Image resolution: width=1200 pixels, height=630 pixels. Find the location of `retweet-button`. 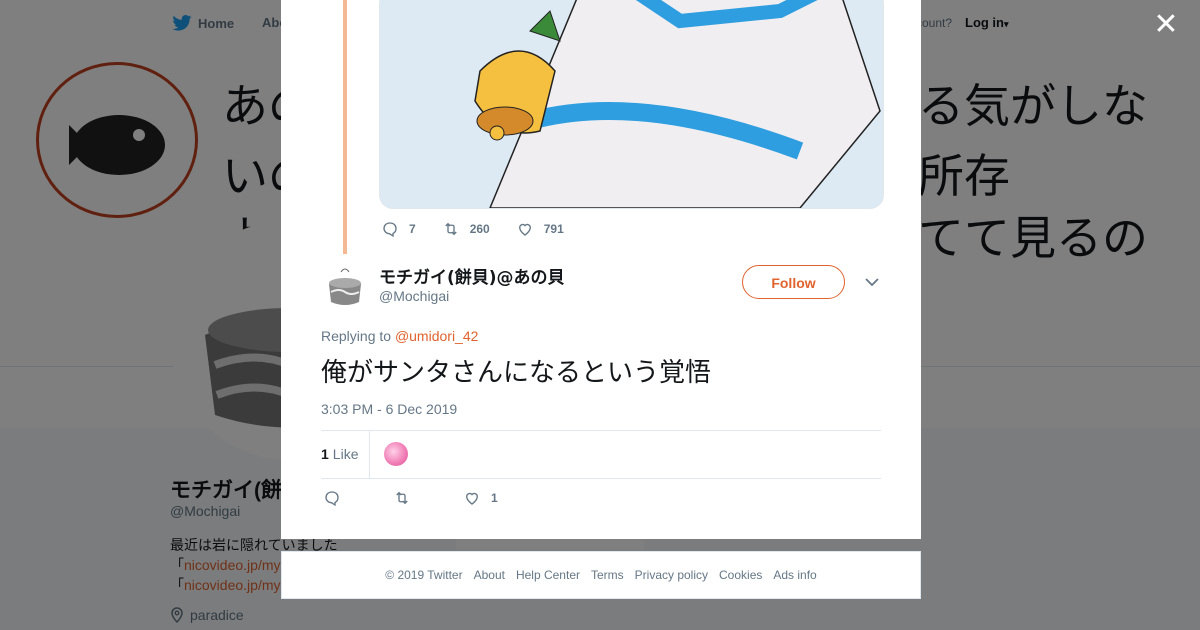

retweet-button is located at coordinates (402, 498).